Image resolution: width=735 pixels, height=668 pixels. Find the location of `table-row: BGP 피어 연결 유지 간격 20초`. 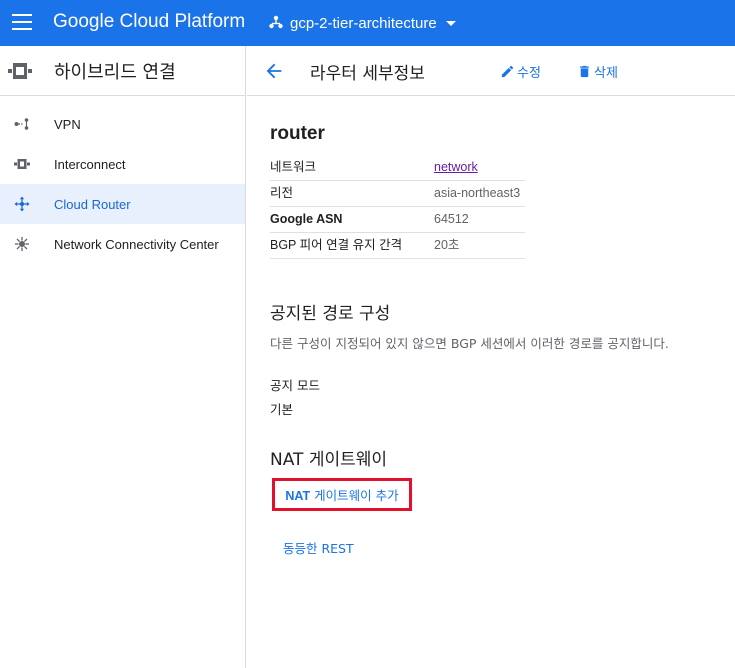

table-row: BGP 피어 연결 유지 간격 20초 is located at coordinates (397, 245).